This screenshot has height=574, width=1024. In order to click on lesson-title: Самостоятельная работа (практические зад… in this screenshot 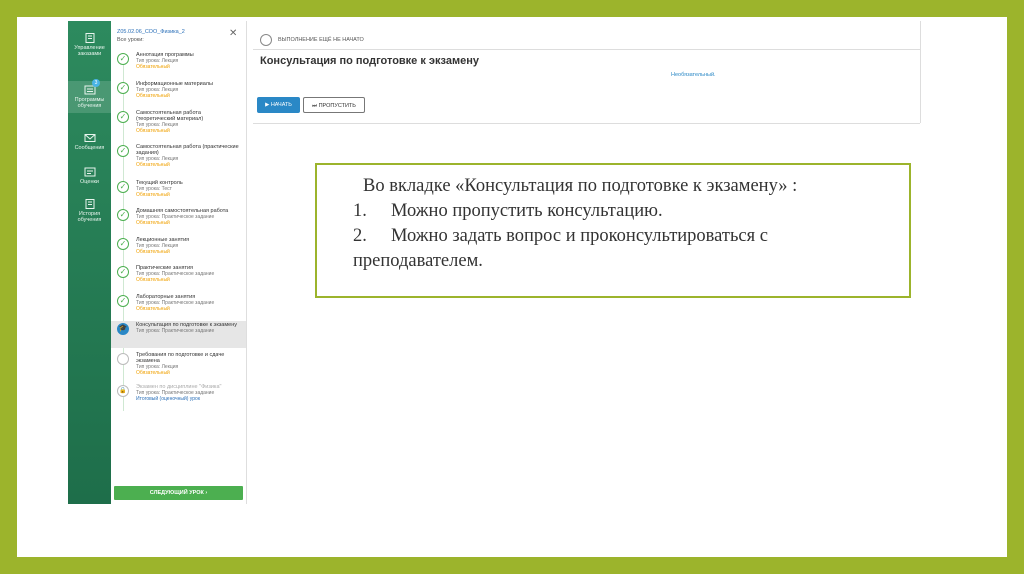, I will do `click(187, 150)`.